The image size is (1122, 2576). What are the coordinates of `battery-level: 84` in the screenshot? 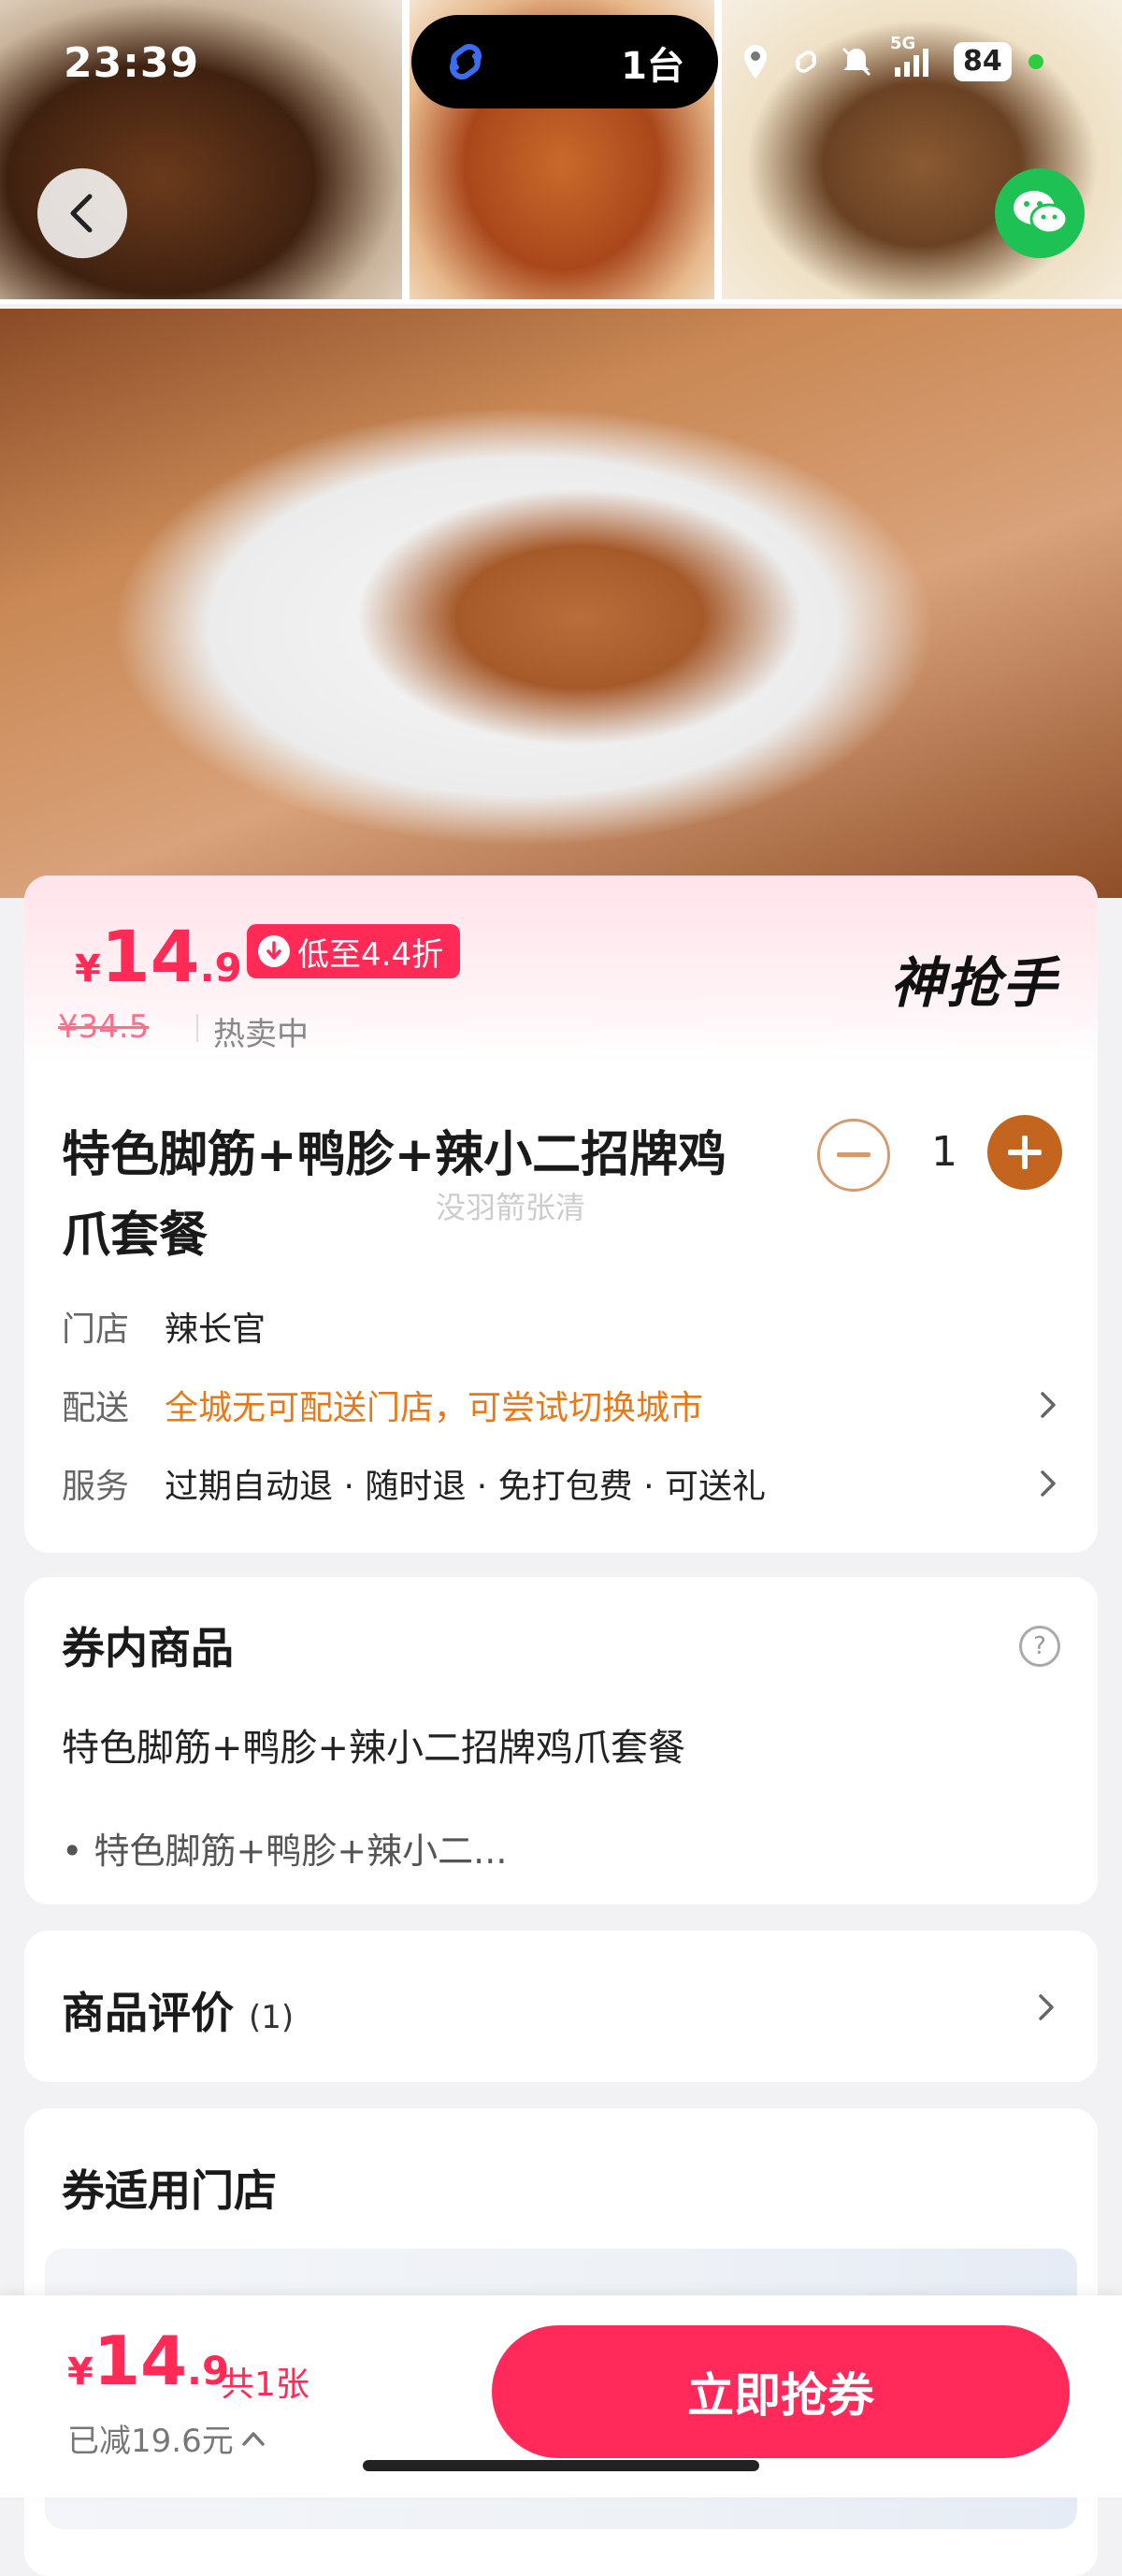 It's located at (983, 62).